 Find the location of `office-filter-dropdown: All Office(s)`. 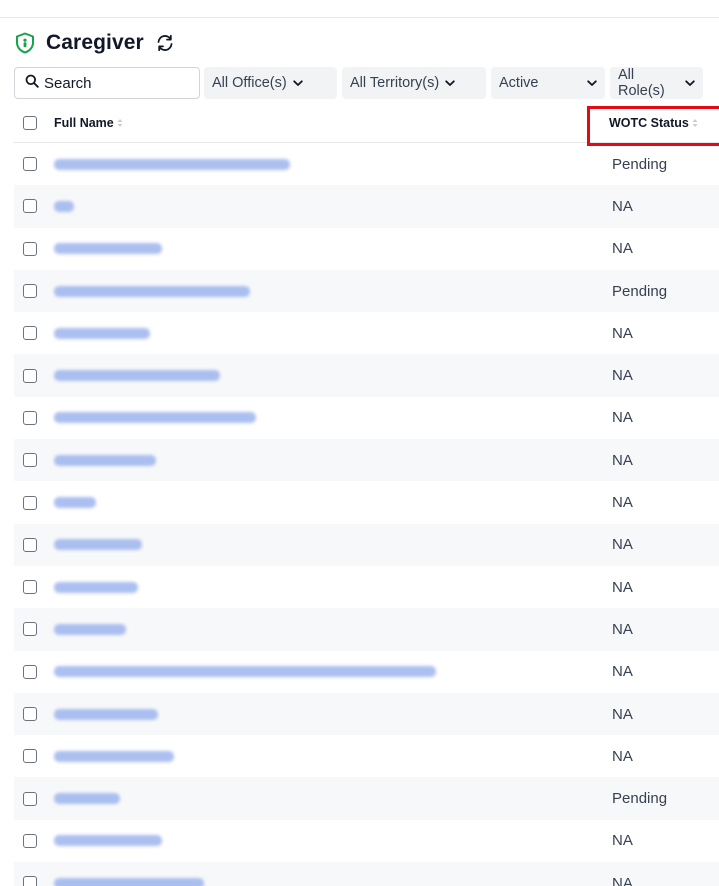

office-filter-dropdown: All Office(s) is located at coordinates (270, 83).